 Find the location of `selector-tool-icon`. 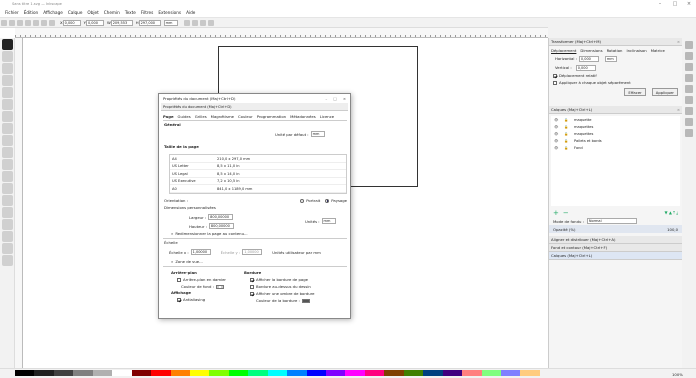

selector-tool-icon is located at coordinates (7, 44).